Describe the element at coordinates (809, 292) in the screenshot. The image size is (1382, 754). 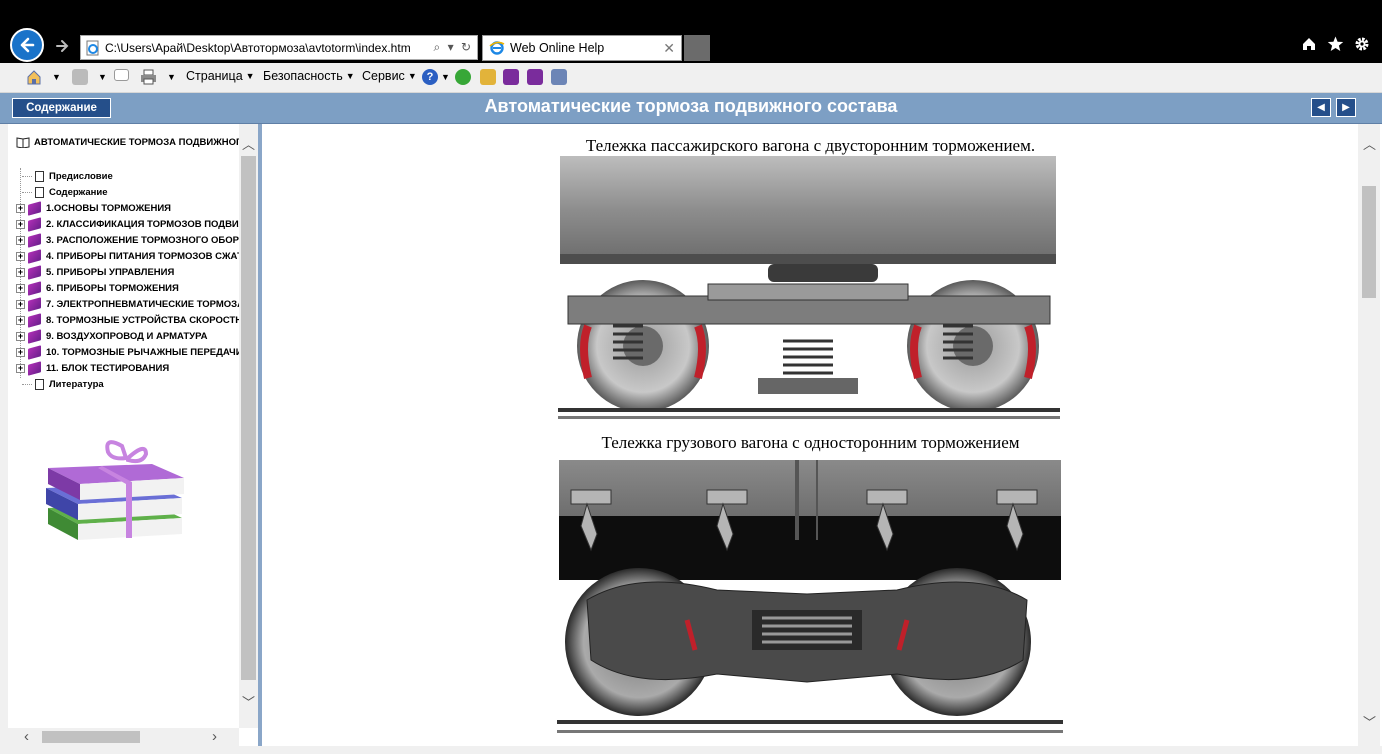
I see `passenger-bogie-image` at that location.